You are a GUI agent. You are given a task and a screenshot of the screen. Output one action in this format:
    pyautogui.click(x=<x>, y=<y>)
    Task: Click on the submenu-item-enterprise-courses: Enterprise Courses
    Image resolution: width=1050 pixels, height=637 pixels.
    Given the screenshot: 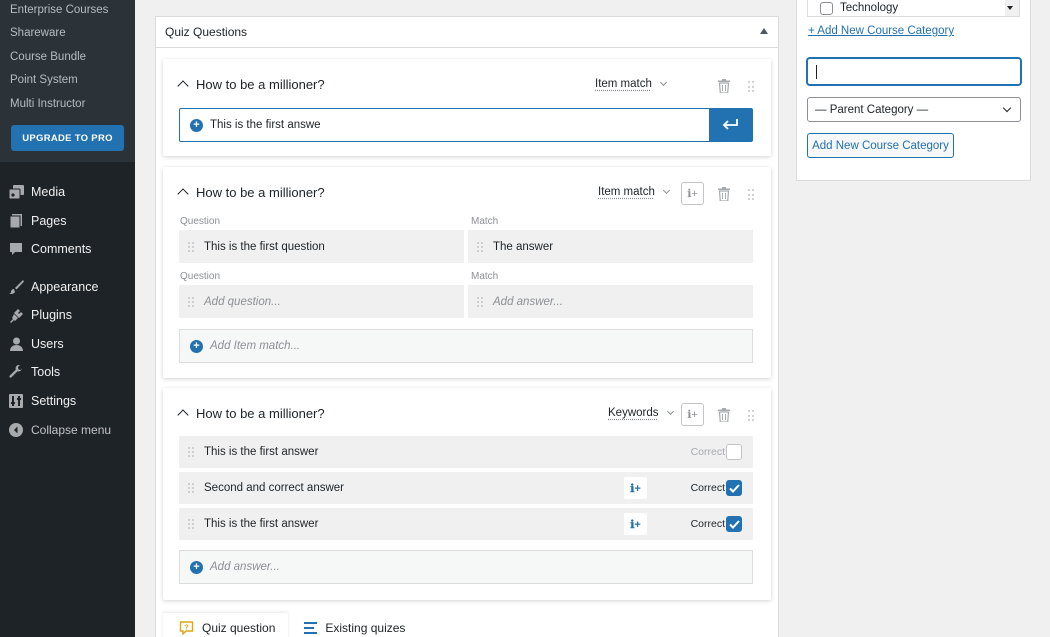 What is the action you would take?
    pyautogui.click(x=59, y=10)
    